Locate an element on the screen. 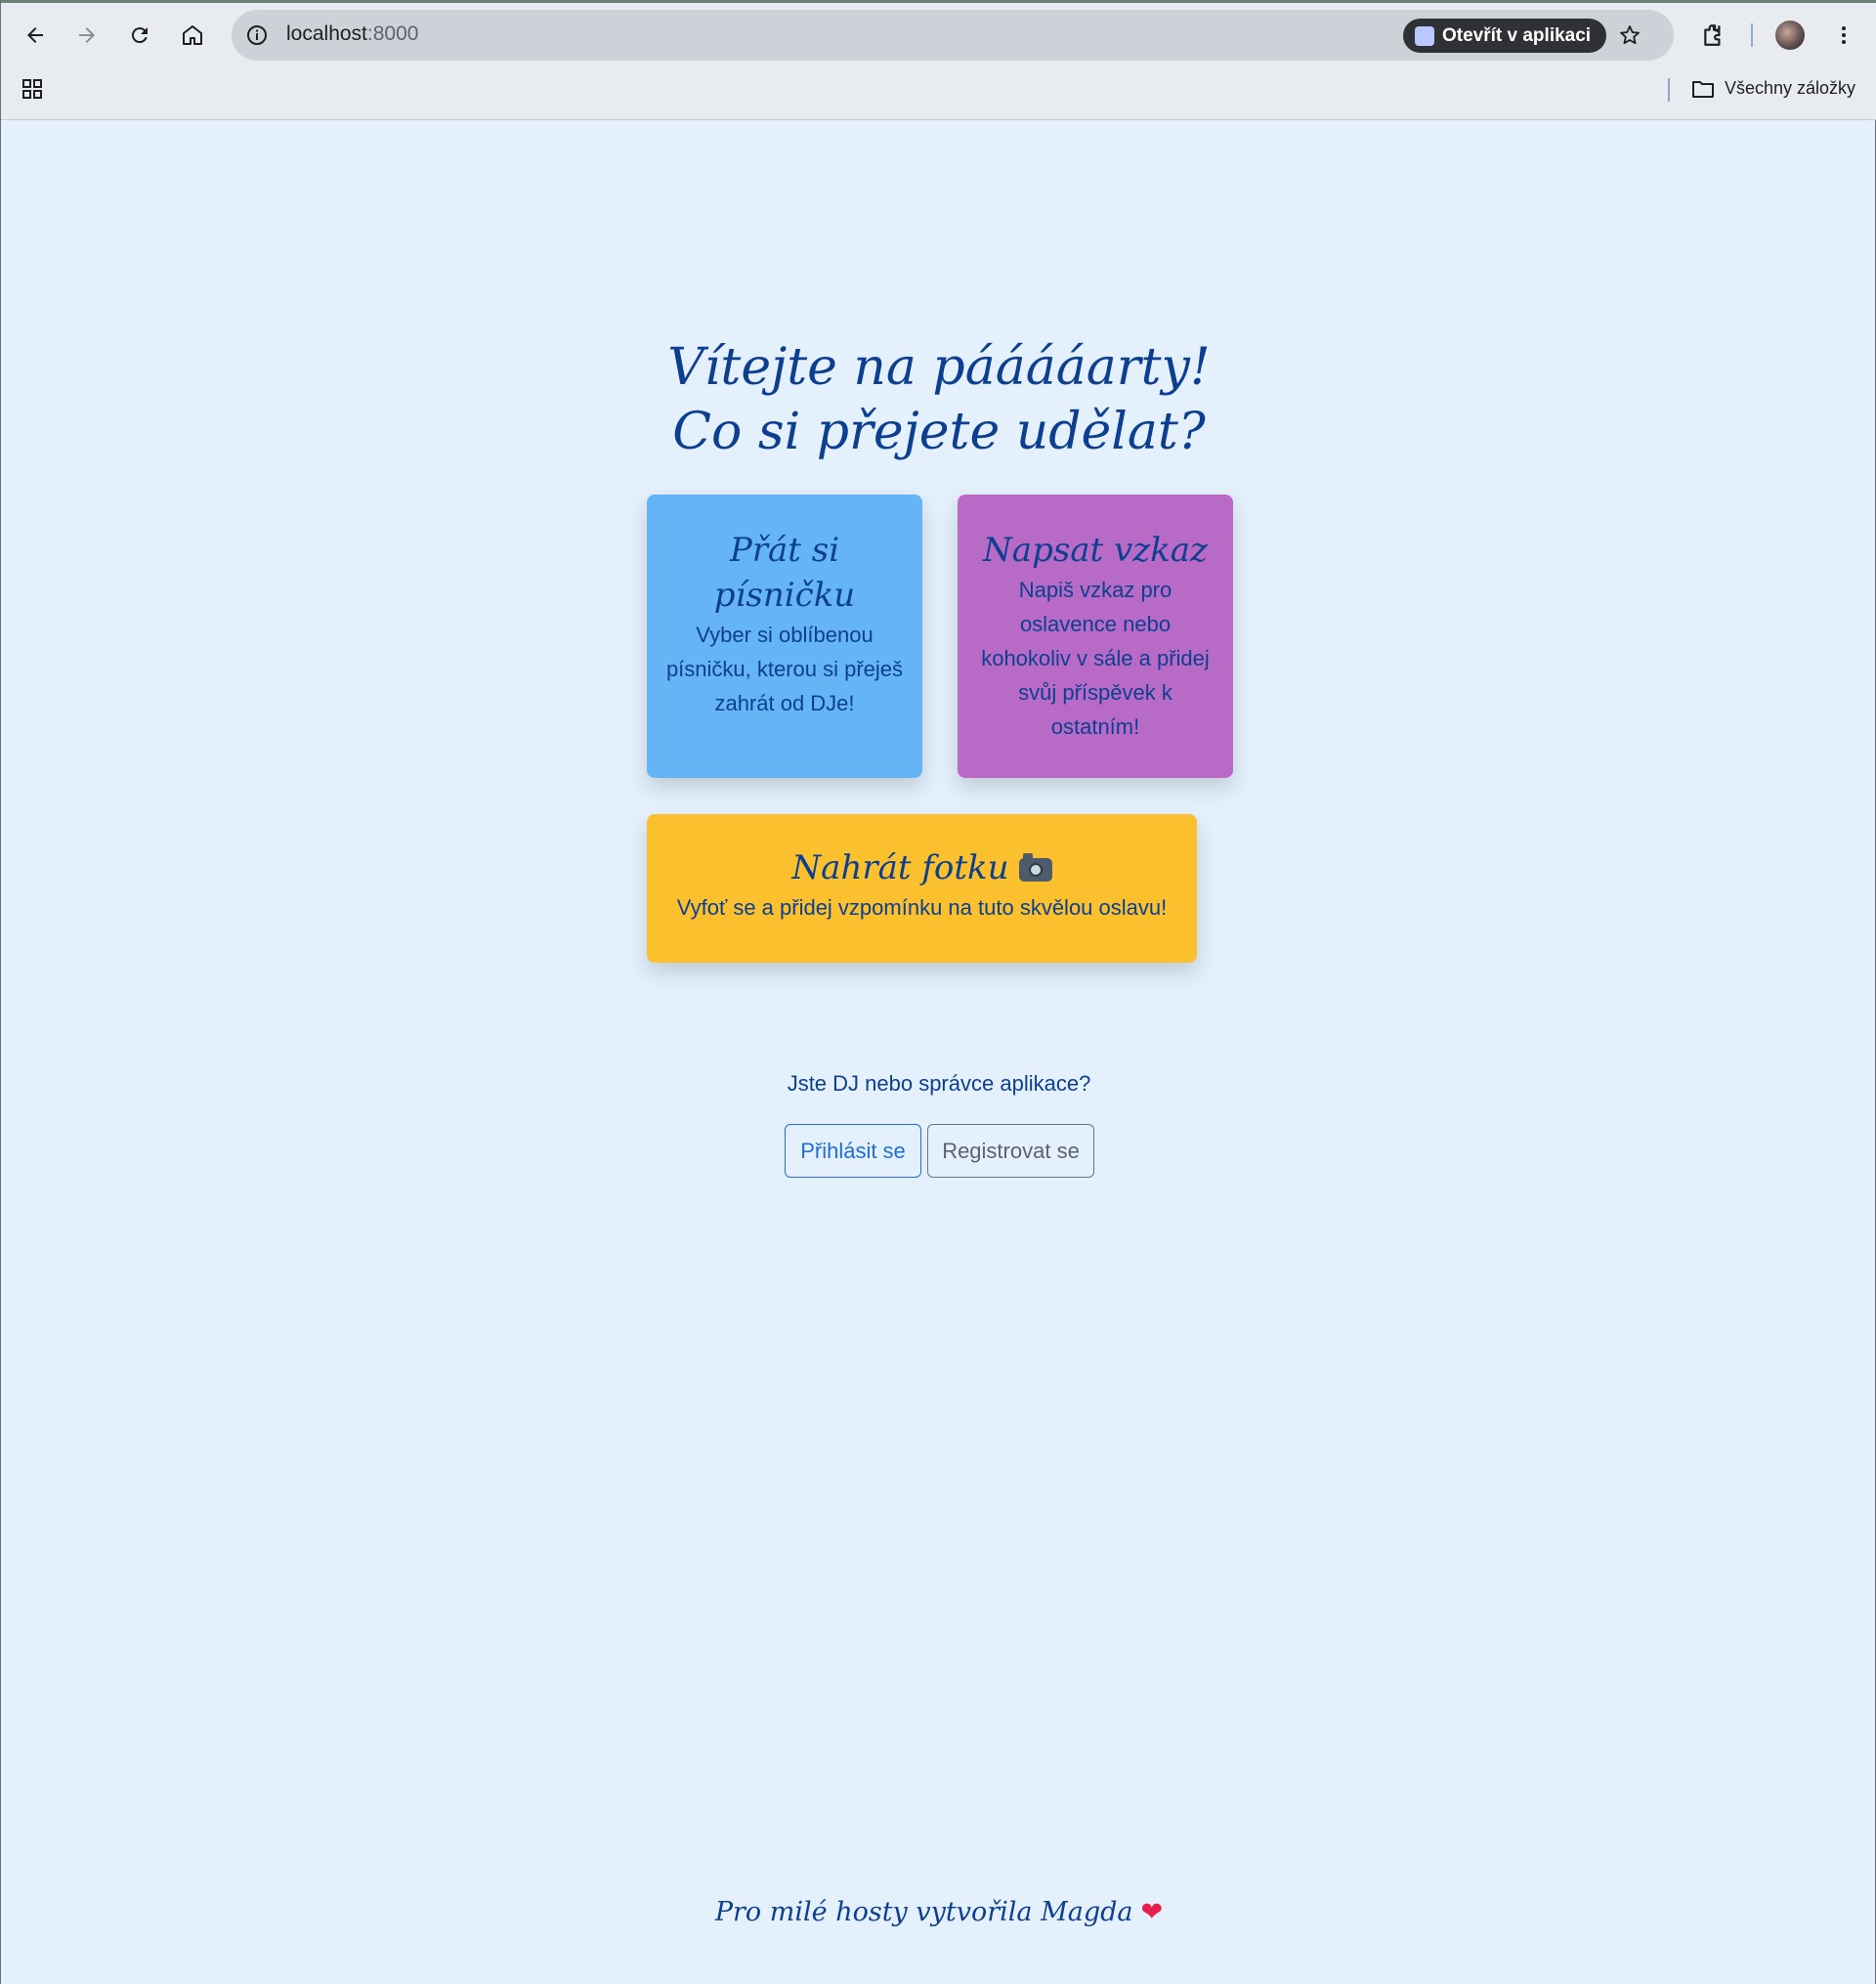 Image resolution: width=1876 pixels, height=1984 pixels. star-icon is located at coordinates (1630, 35).